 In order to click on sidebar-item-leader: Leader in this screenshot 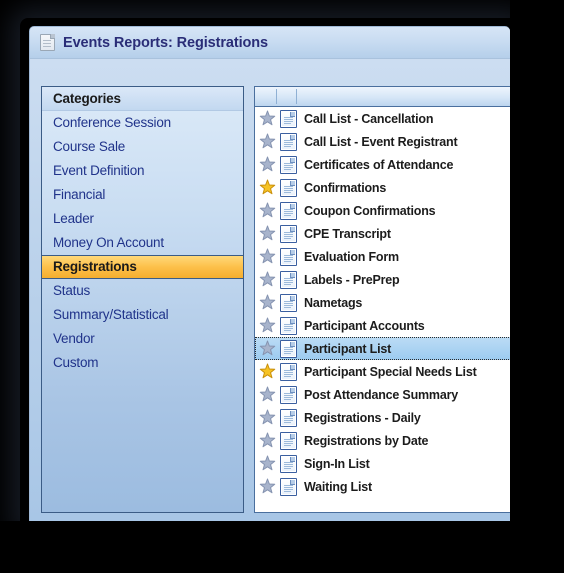, I will do `click(142, 219)`.